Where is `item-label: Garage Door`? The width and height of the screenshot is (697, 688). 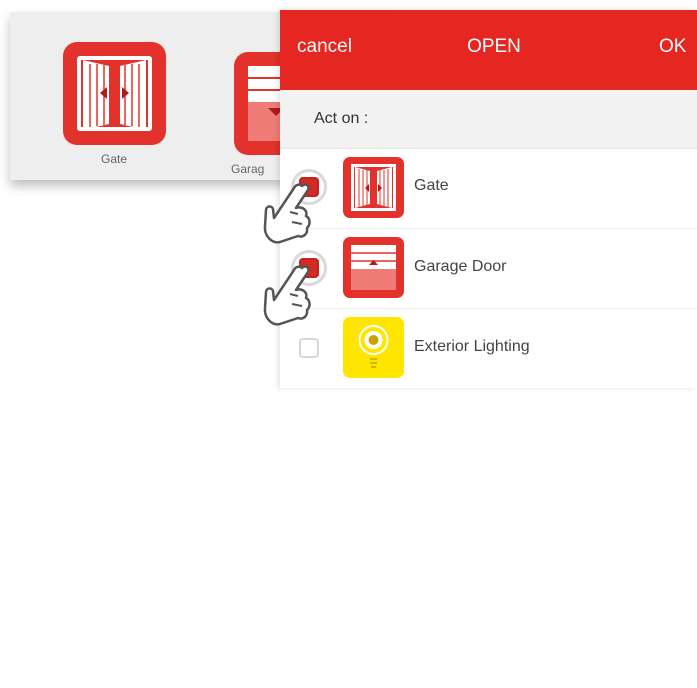
item-label: Garage Door is located at coordinates (460, 266).